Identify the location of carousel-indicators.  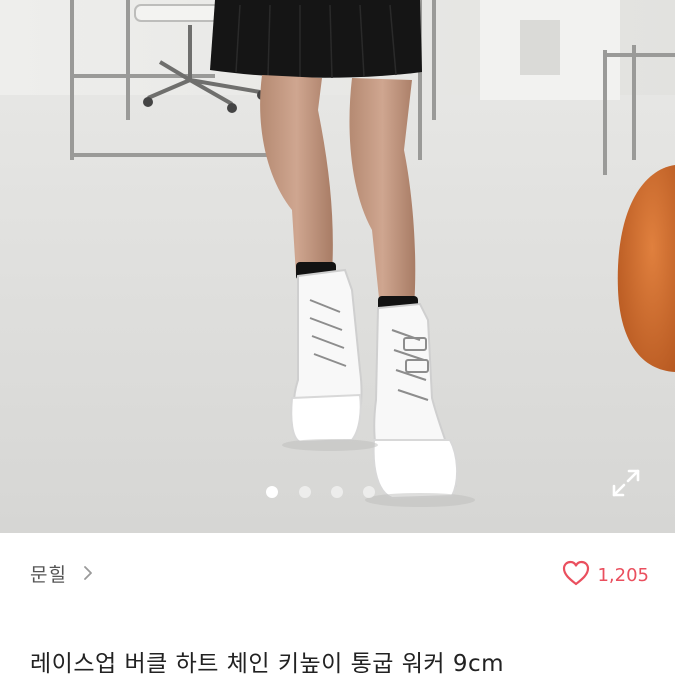
(337, 493).